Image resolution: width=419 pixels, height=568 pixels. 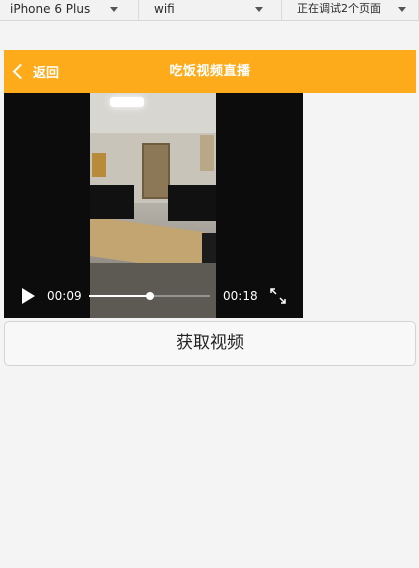 I want to click on page-title: 吃饭视频直播, so click(x=210, y=71).